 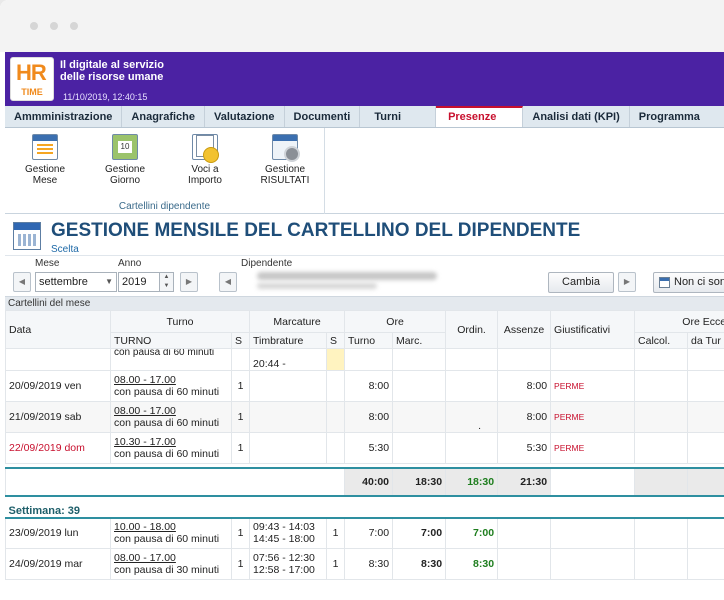 What do you see at coordinates (22, 282) in the screenshot?
I see `prev-month-button: ◀` at bounding box center [22, 282].